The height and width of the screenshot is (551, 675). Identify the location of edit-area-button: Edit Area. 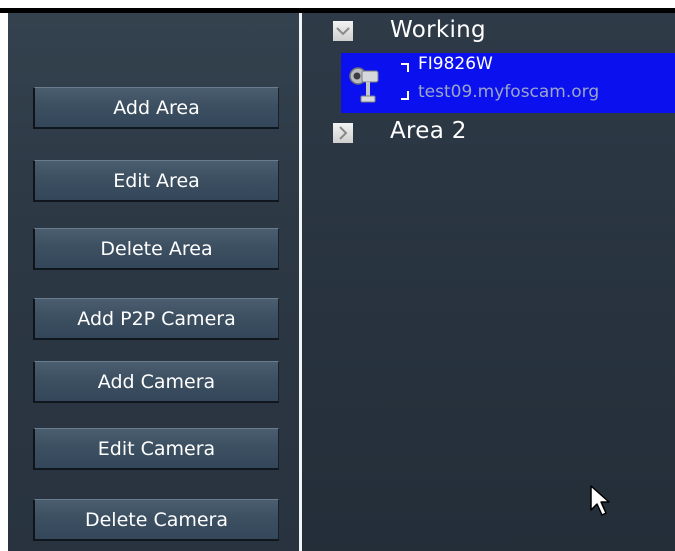
(156, 181).